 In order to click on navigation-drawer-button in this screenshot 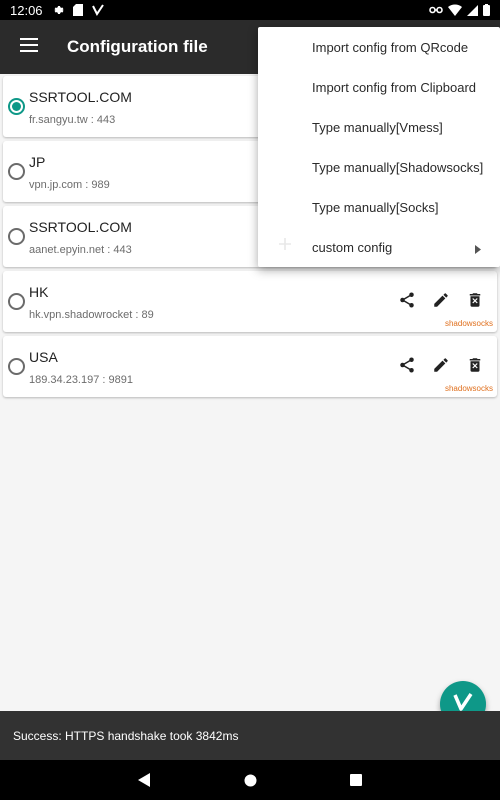, I will do `click(29, 47)`.